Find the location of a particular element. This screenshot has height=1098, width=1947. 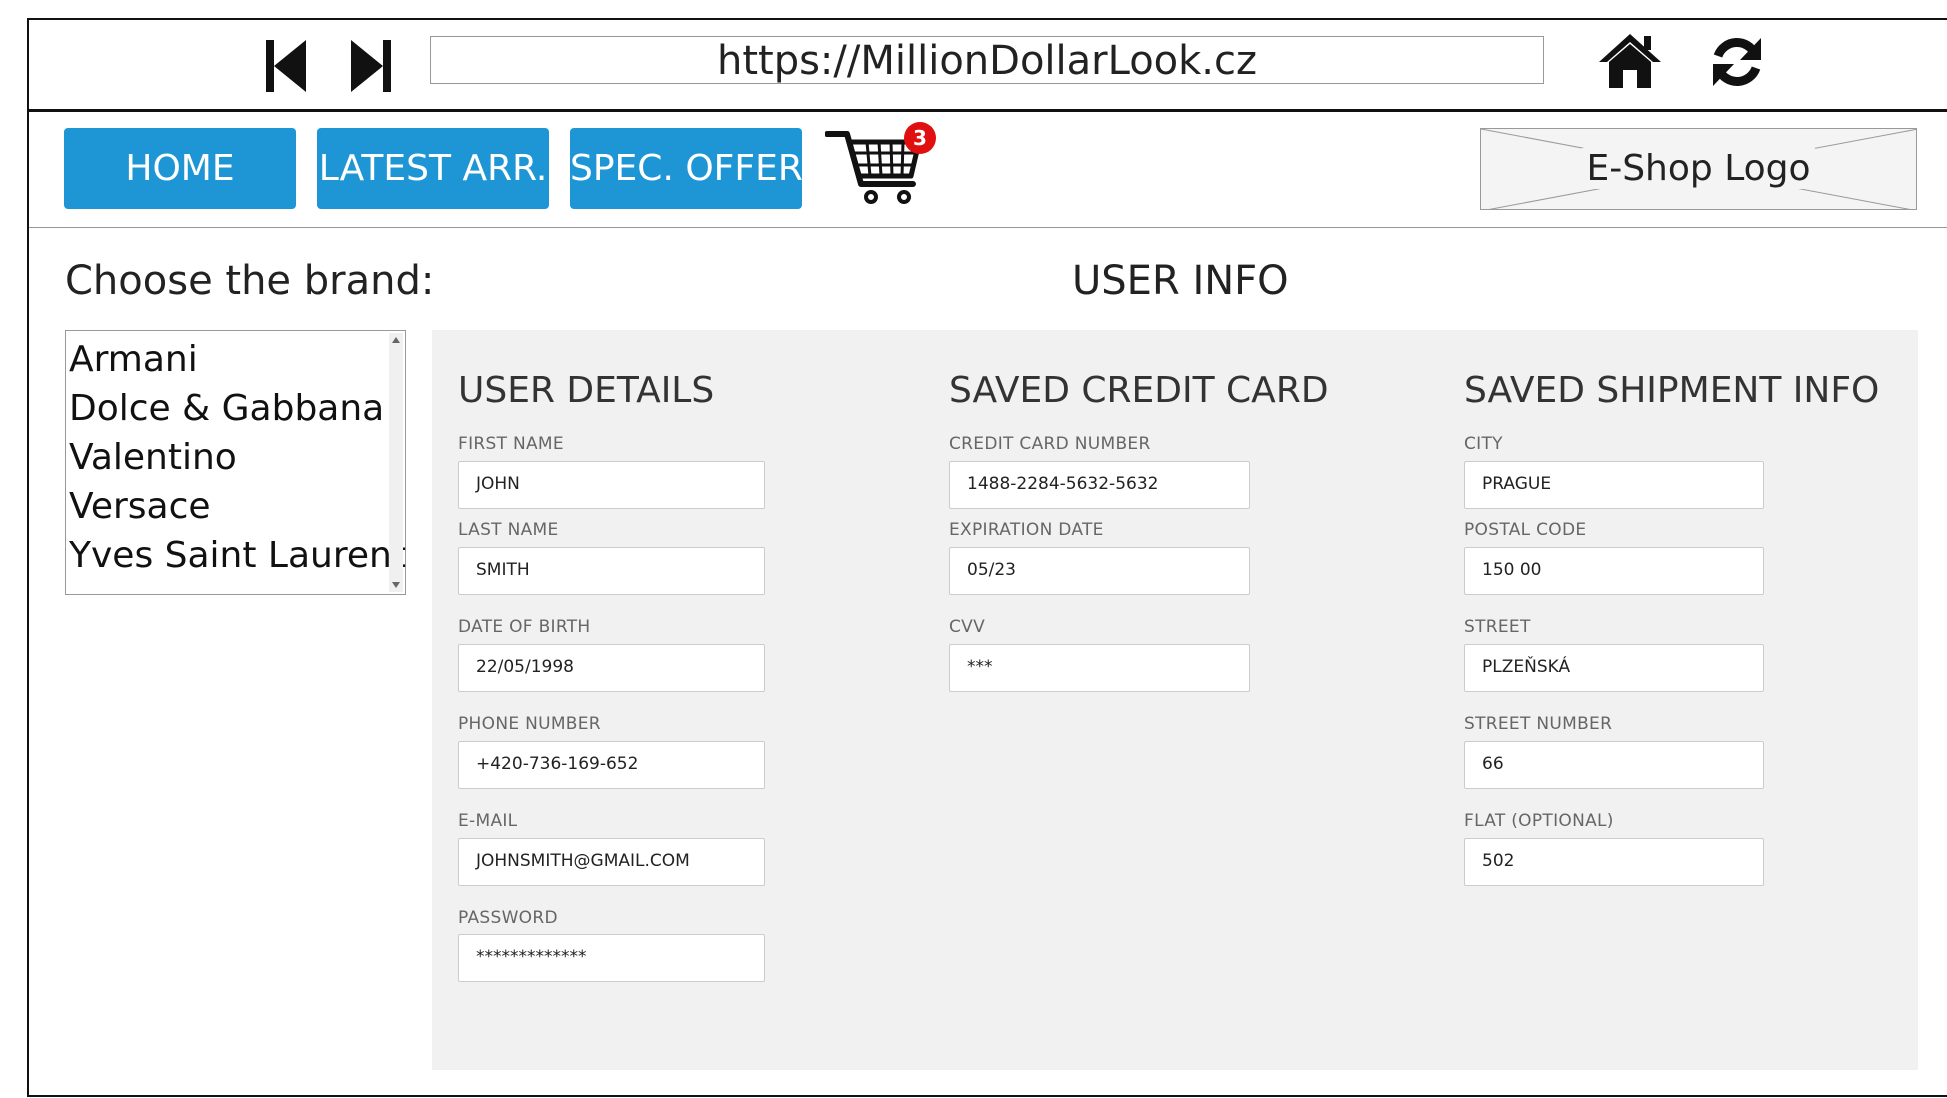

dob-field: 22/05/1998 is located at coordinates (611, 668).